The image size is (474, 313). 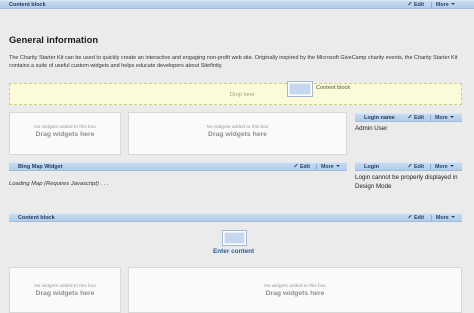 I want to click on login-name-widget-header: Login name Edit More, so click(x=408, y=117).